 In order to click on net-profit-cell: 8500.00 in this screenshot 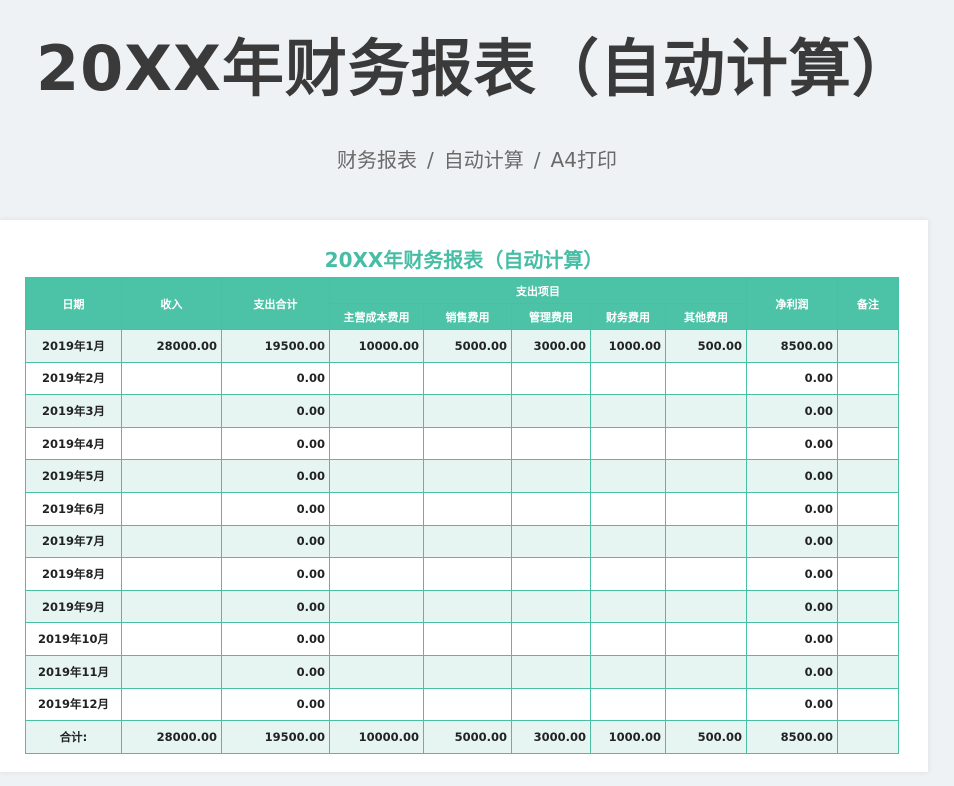, I will do `click(792, 346)`.